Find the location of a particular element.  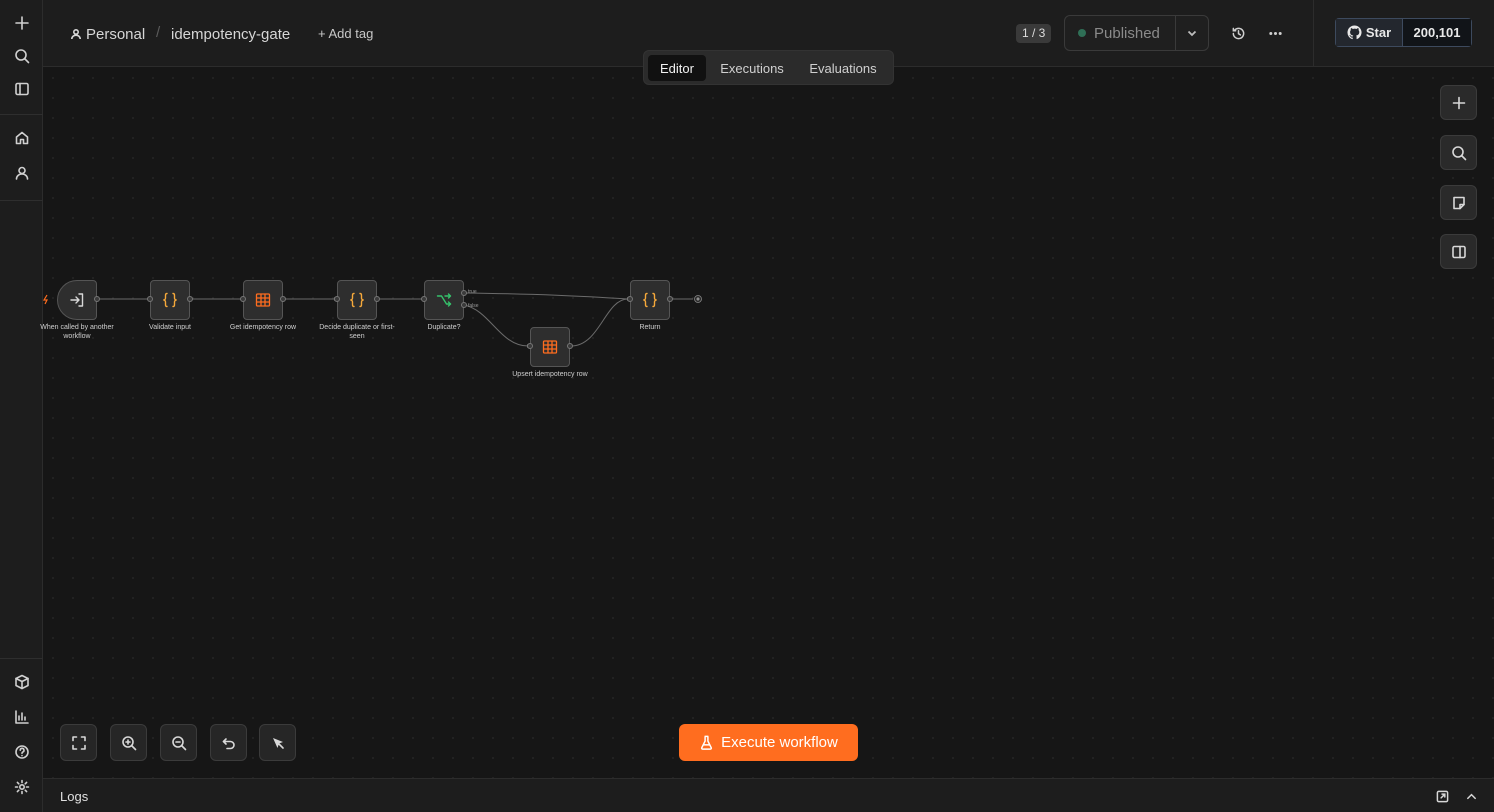

zoom-to-fit-button is located at coordinates (78, 742).